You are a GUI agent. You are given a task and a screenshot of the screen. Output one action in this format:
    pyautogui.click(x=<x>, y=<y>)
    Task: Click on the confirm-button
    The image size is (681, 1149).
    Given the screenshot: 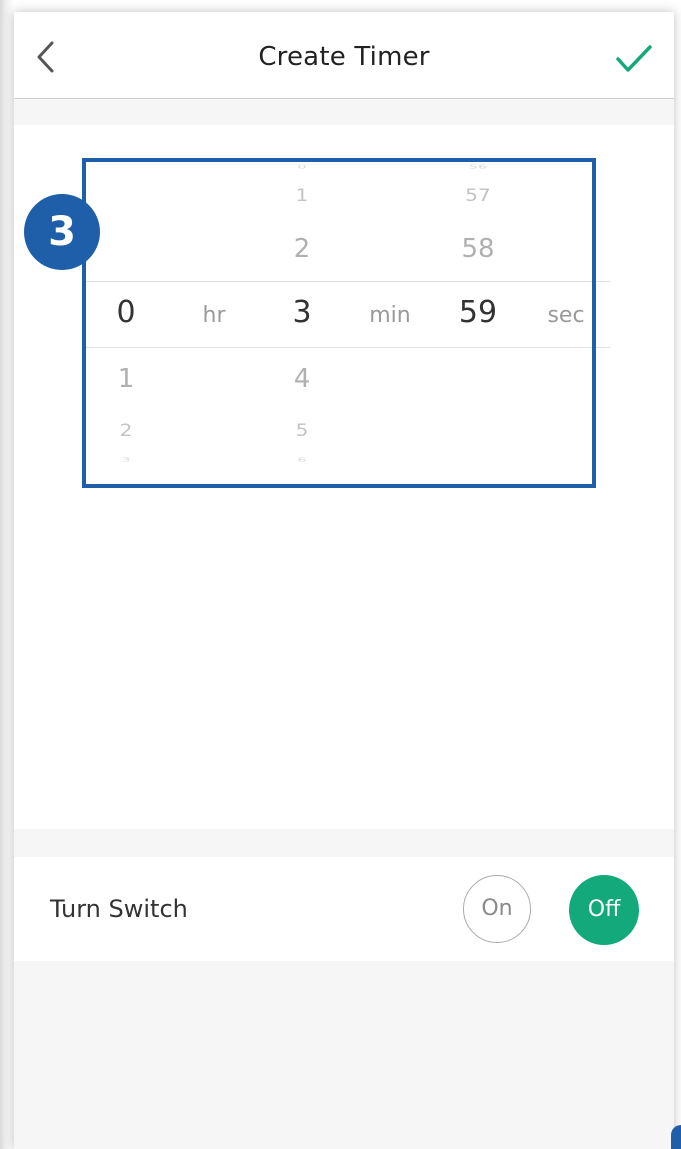 What is the action you would take?
    pyautogui.click(x=634, y=59)
    